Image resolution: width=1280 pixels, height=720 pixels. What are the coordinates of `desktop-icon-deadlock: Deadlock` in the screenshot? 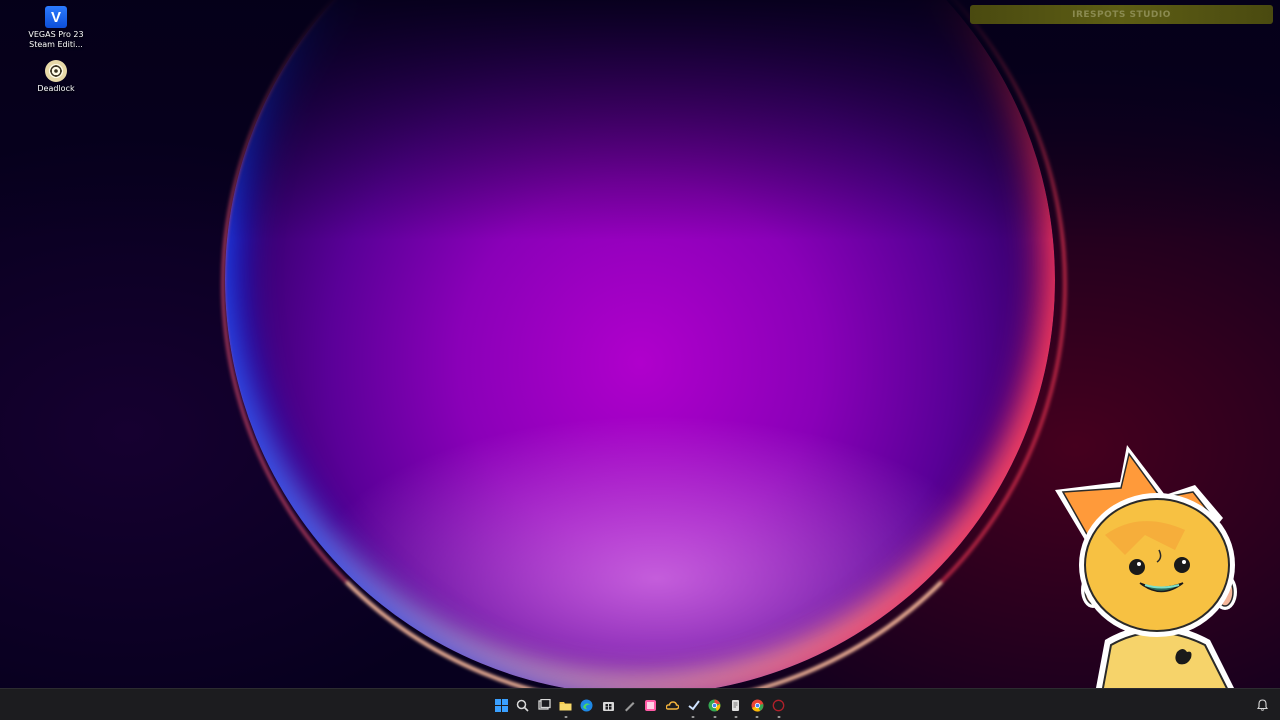 It's located at (56, 77).